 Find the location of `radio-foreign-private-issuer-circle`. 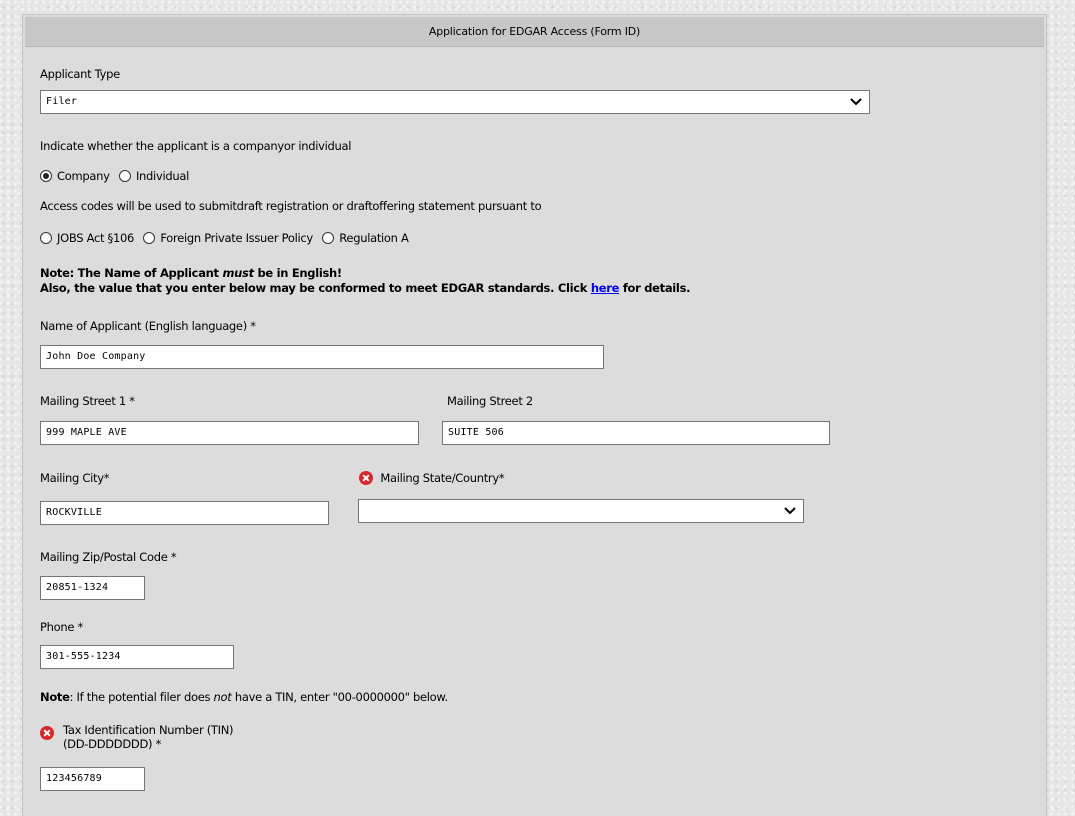

radio-foreign-private-issuer-circle is located at coordinates (149, 238).